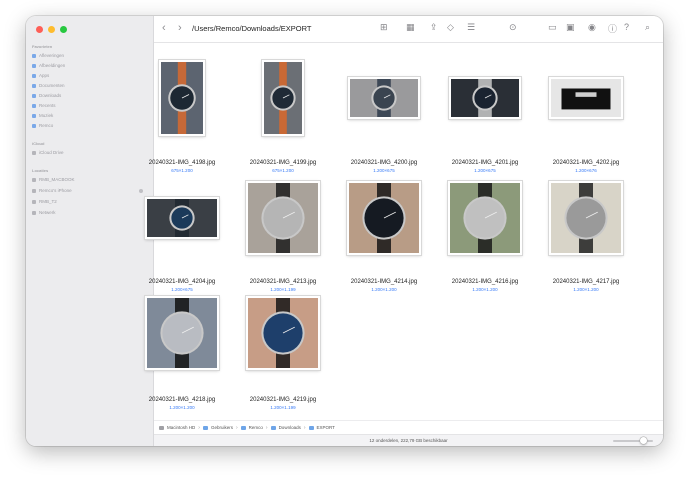  What do you see at coordinates (141, 191) in the screenshot?
I see `eject-icon` at bounding box center [141, 191].